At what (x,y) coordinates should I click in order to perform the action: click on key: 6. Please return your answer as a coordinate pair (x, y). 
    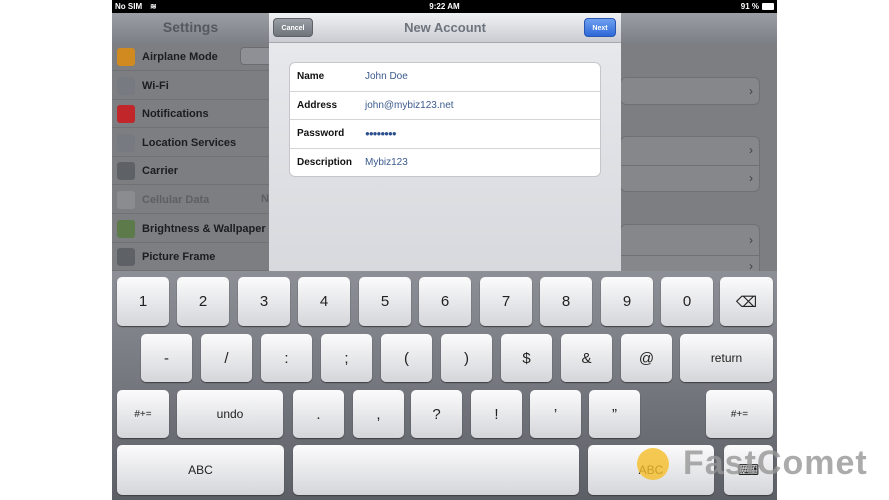
    Looking at the image, I should click on (445, 301).